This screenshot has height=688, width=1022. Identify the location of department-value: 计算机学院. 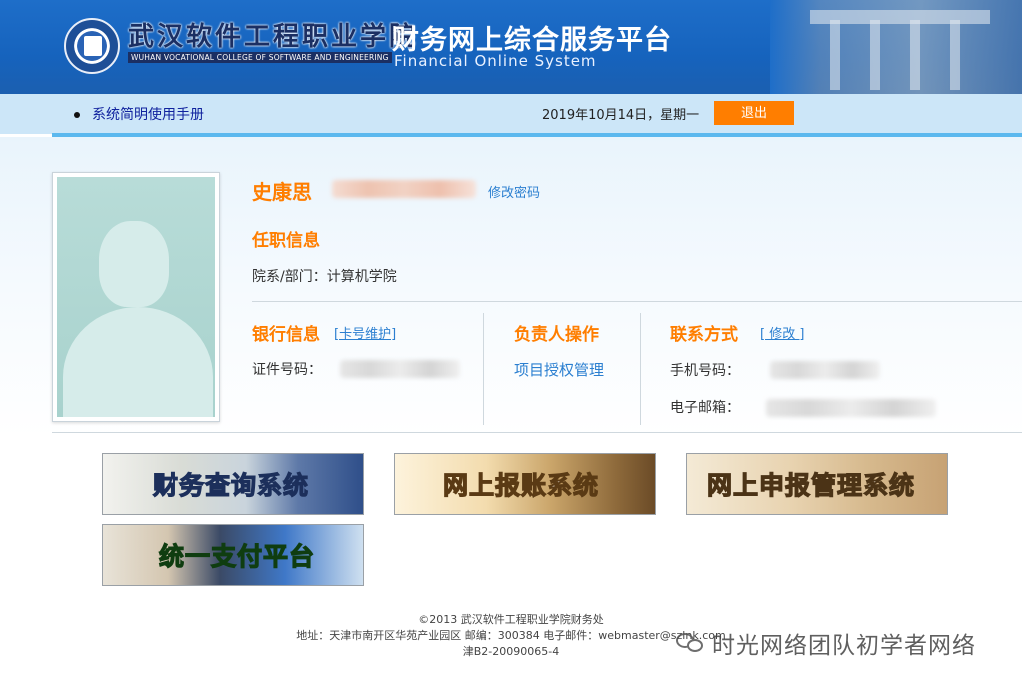
(361, 277).